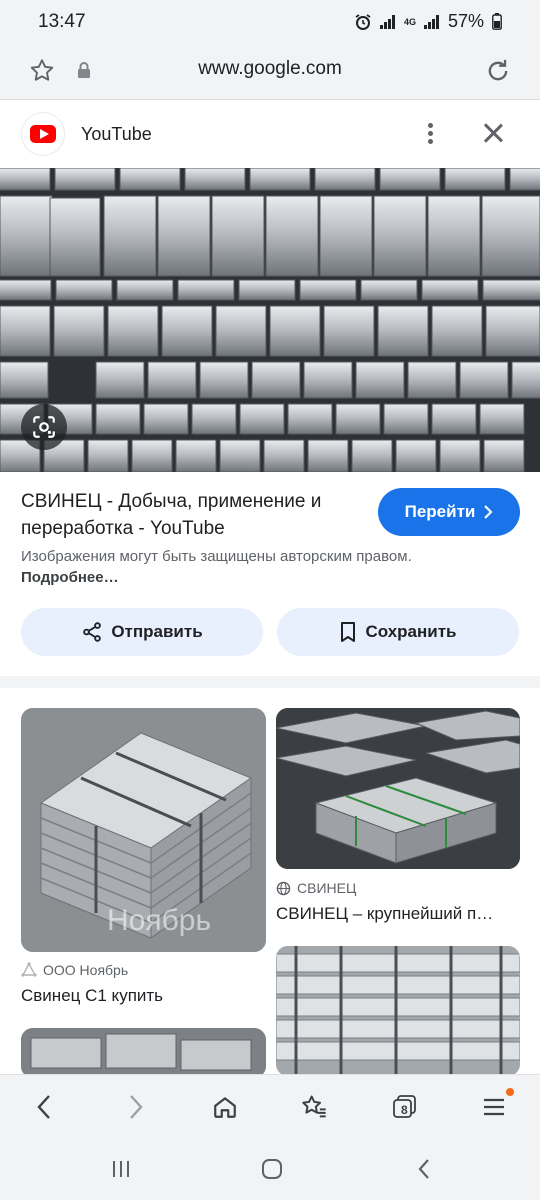 The width and height of the screenshot is (540, 1200). What do you see at coordinates (86, 970) in the screenshot?
I see `related-source-name-1: ООО Ноябрь` at bounding box center [86, 970].